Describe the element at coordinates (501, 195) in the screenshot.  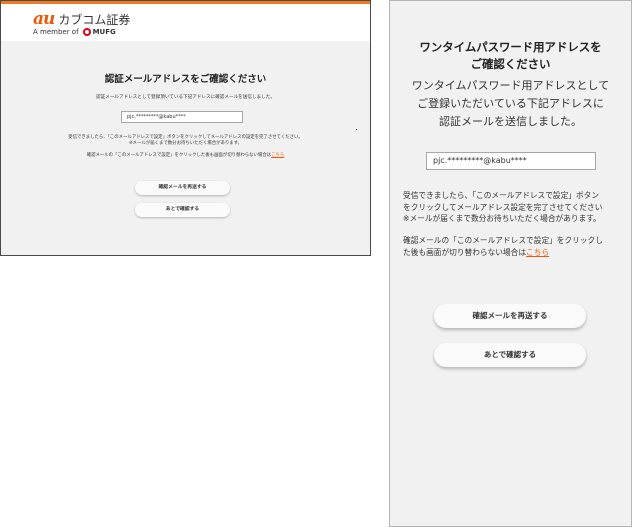
I see `instruction-line: 受信できましたら、「このメールアドレスで設定」ボタン` at that location.